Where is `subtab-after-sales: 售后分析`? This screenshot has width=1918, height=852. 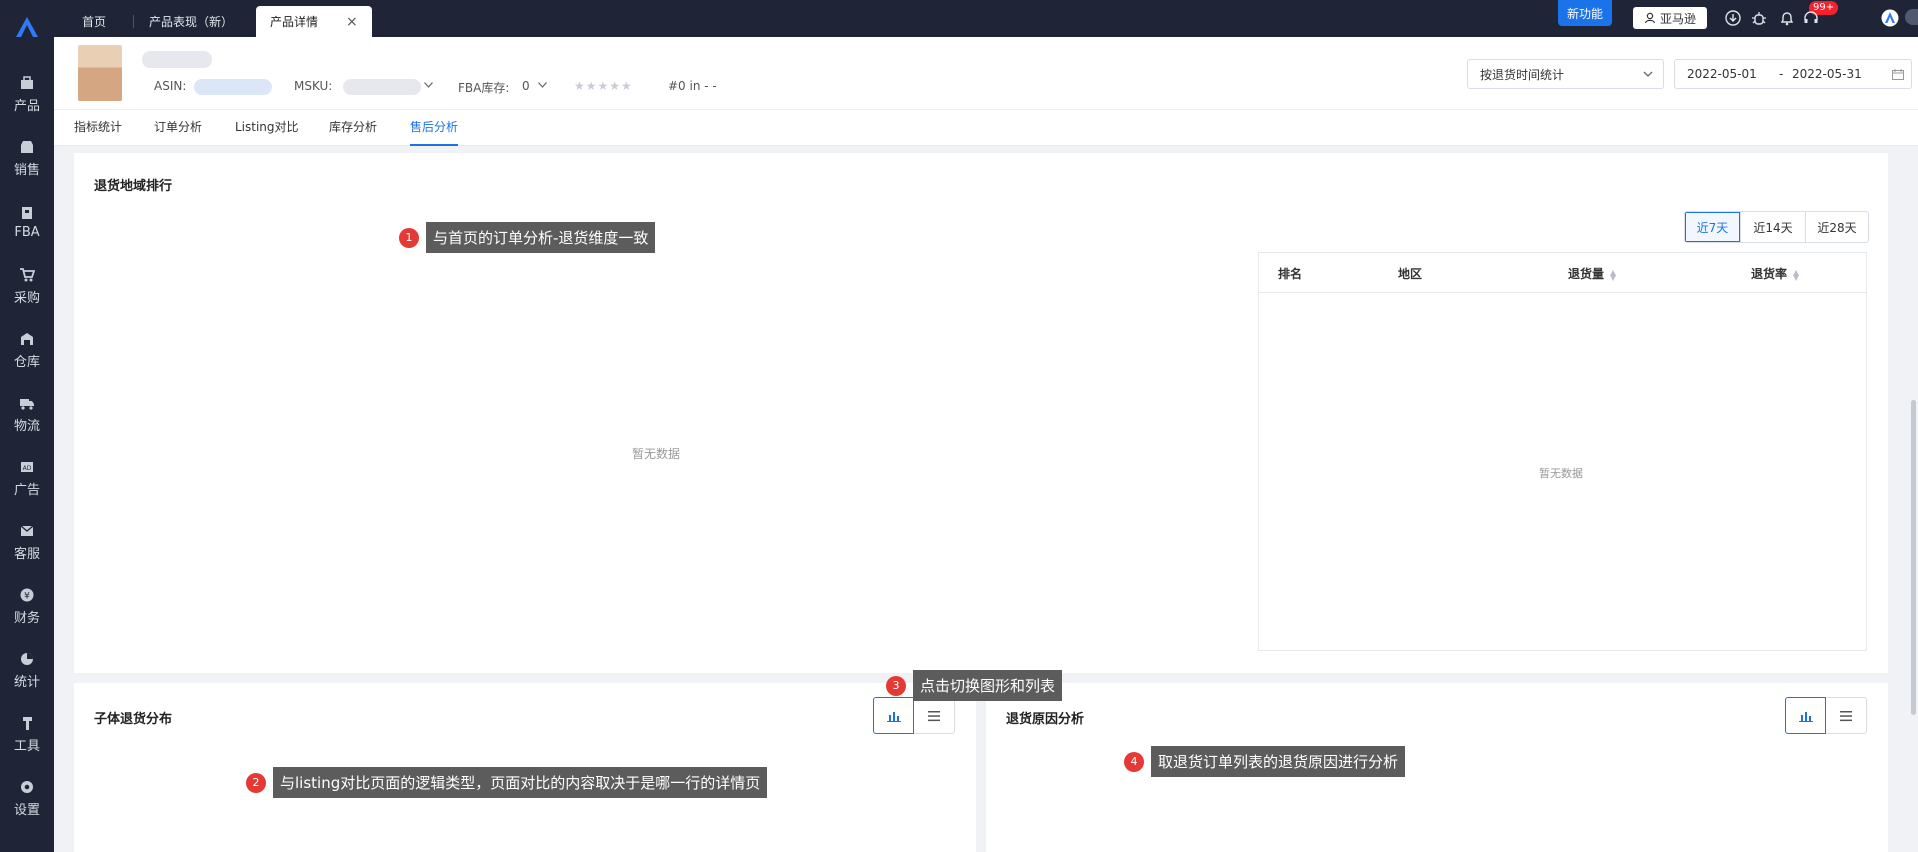
subtab-after-sales: 售后分析 is located at coordinates (434, 132).